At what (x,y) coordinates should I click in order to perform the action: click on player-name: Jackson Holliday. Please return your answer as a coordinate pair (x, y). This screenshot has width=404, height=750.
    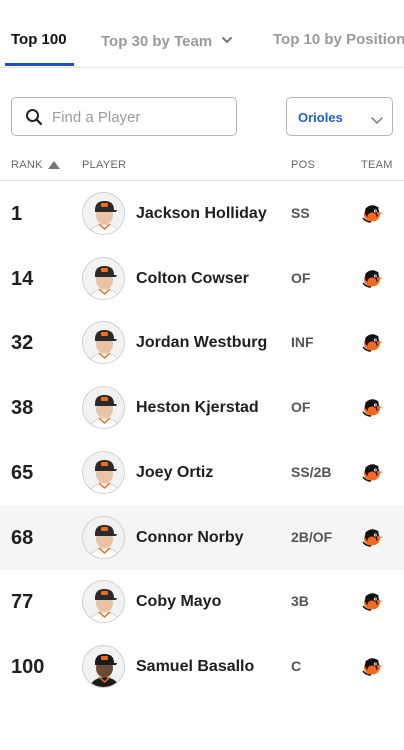
    Looking at the image, I should click on (201, 214).